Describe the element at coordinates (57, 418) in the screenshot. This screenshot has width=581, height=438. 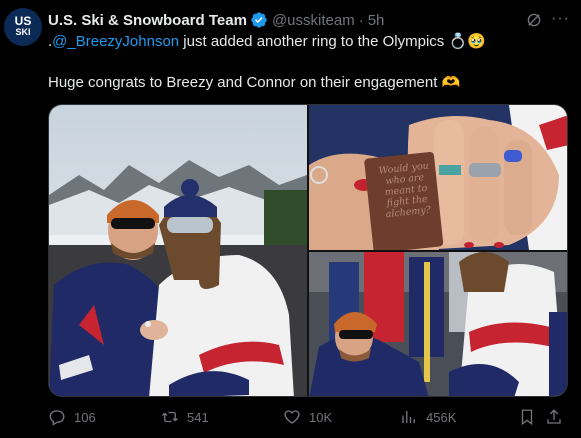
I see `reply-icon` at that location.